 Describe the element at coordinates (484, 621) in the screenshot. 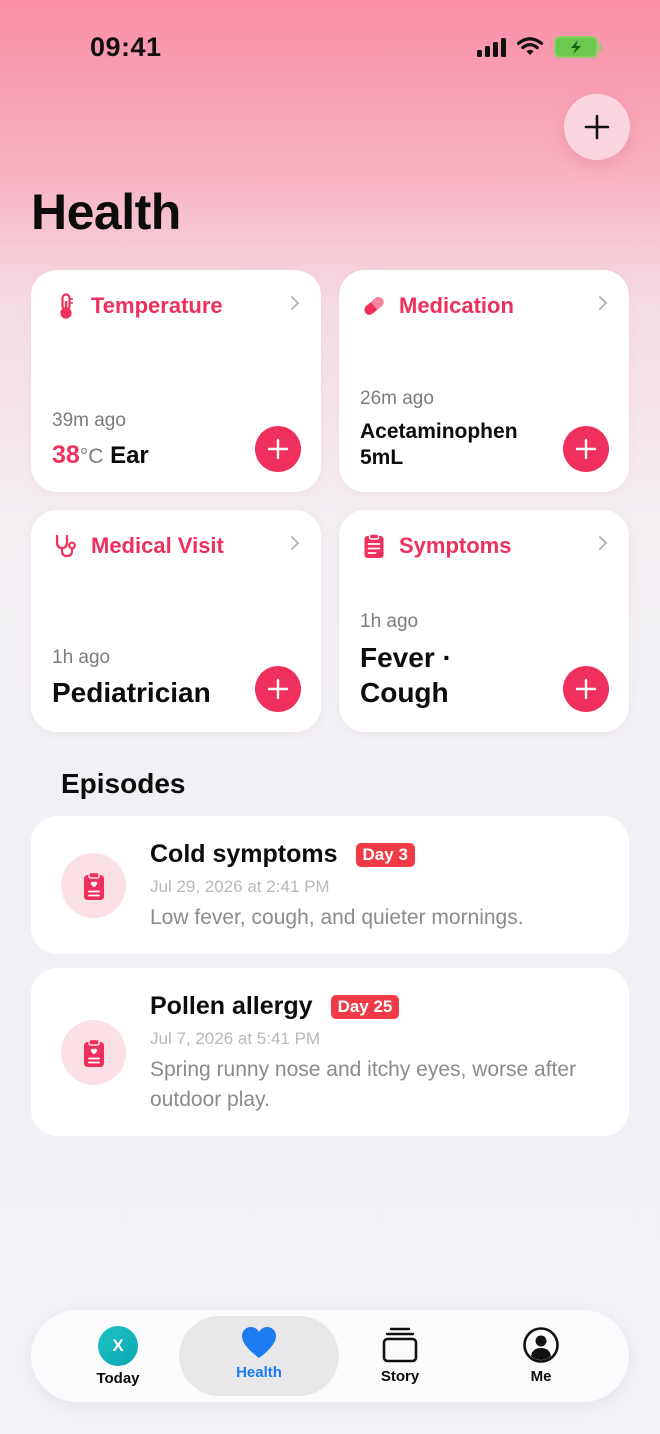

I see `symptoms-card: Symptoms 1h ago Fever · Cough` at that location.